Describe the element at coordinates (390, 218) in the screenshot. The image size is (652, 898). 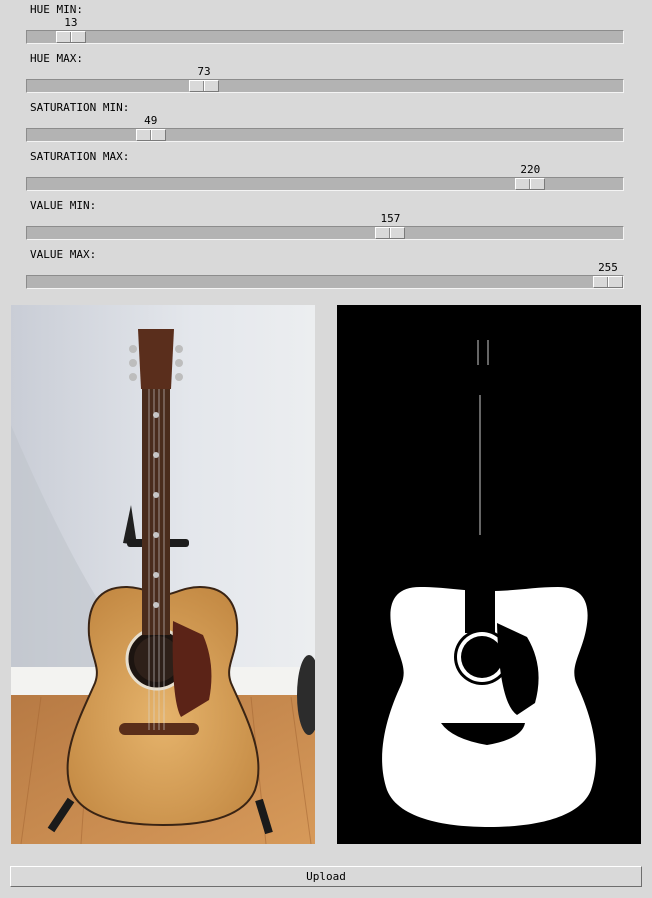
I see `value-min-value: 157` at that location.